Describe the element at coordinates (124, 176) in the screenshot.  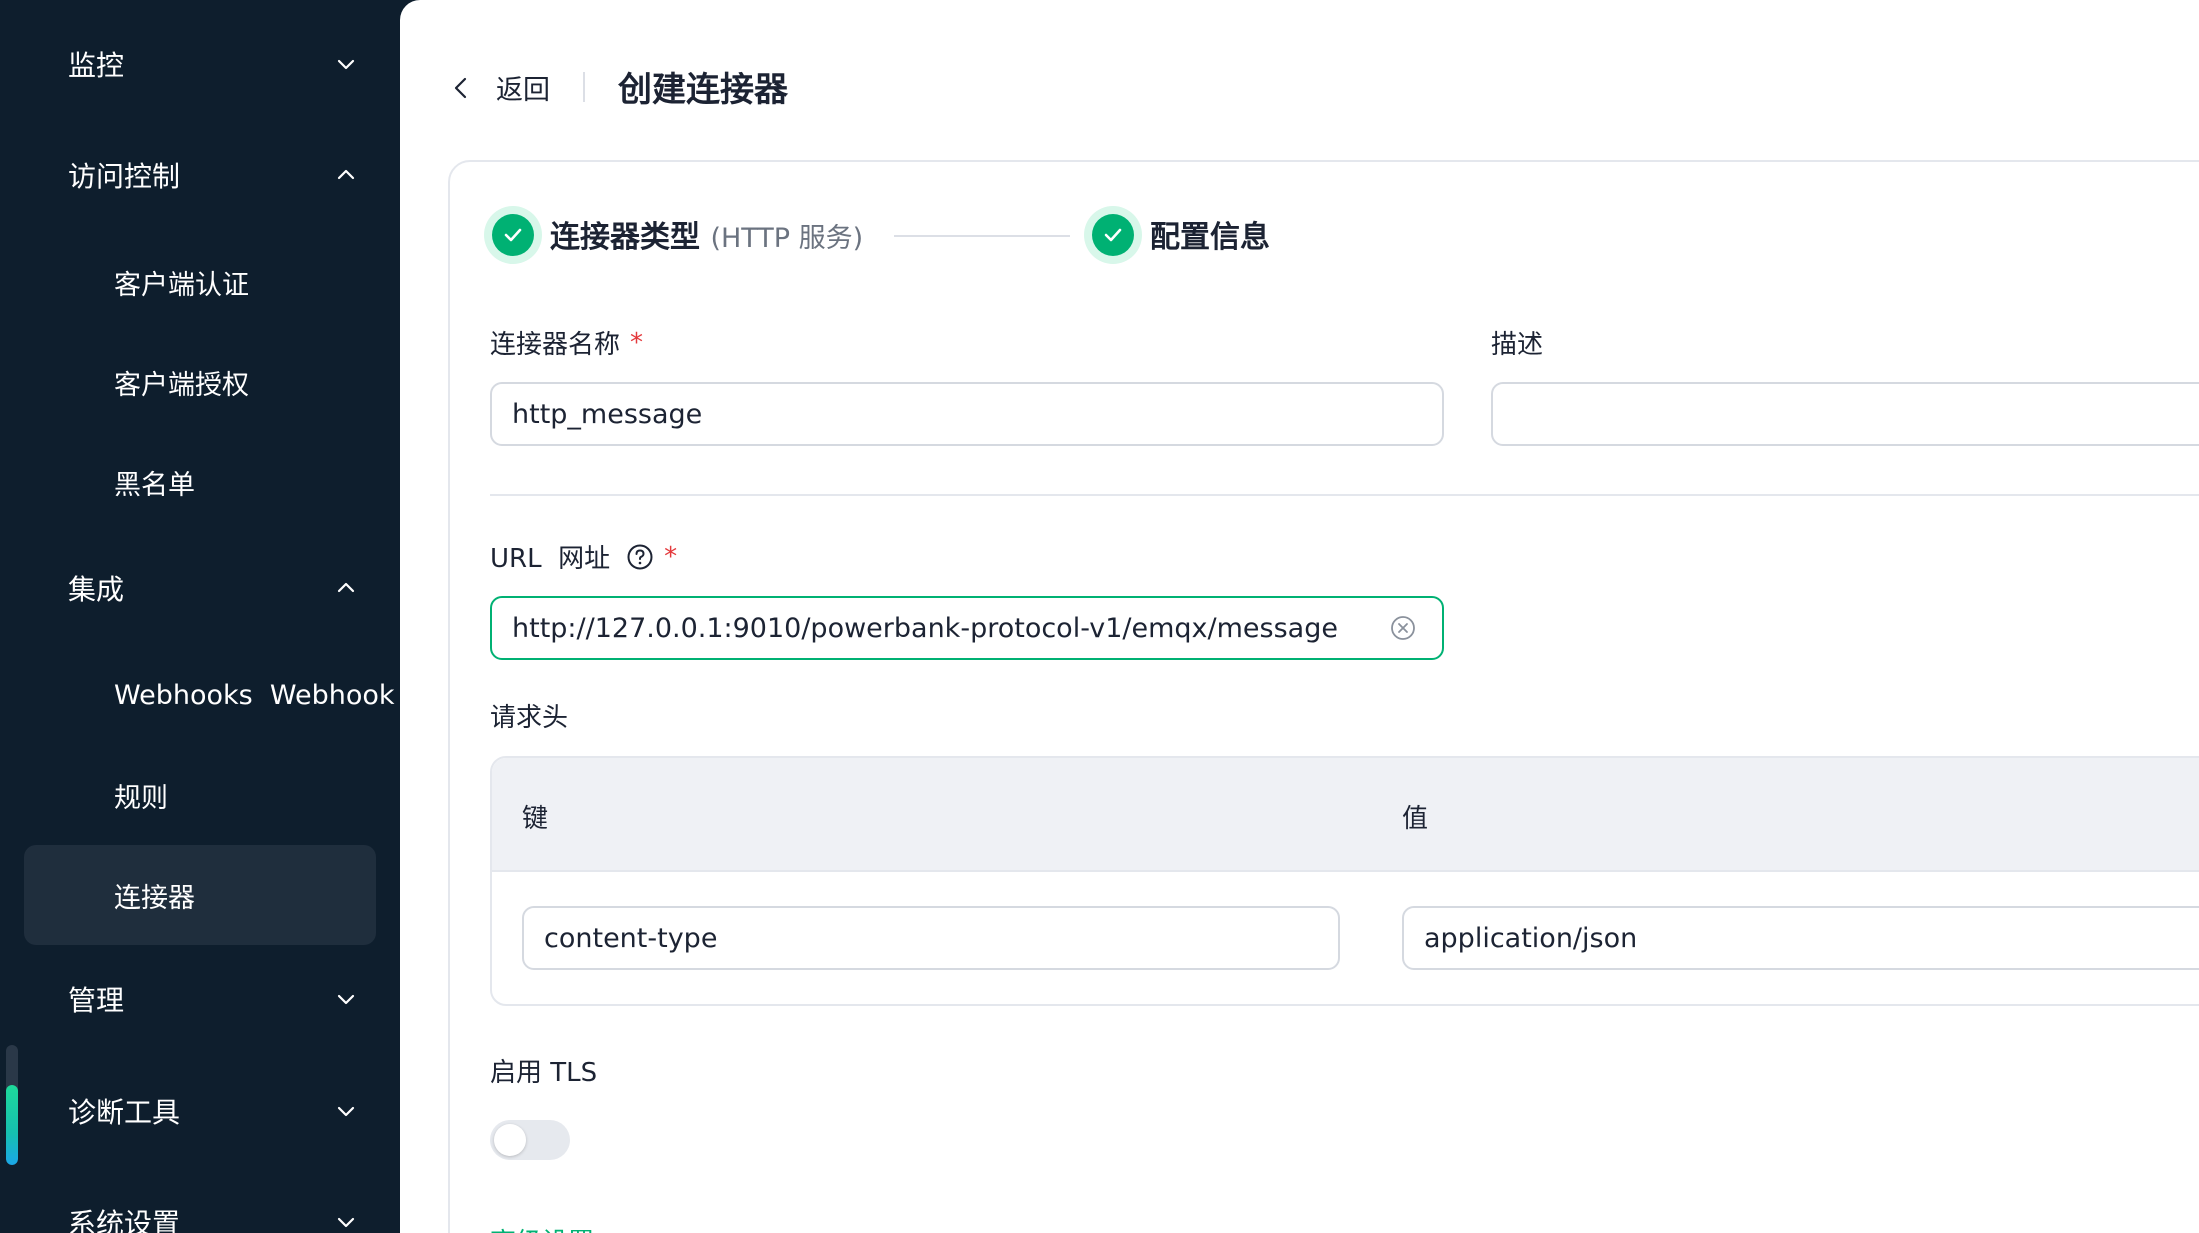
I see `sidebar-group-label: 访问控制` at that location.